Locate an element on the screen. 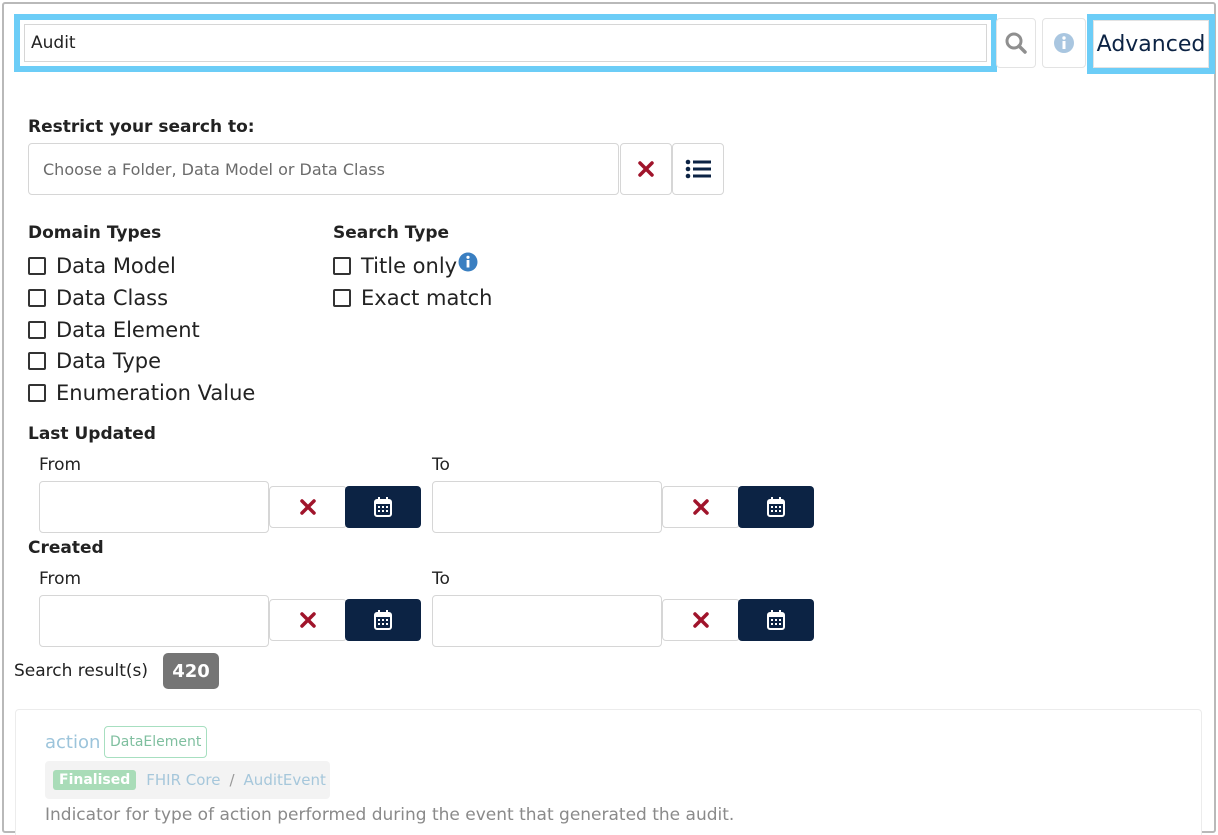 This screenshot has width=1218, height=835. last-updated-to-clear-button is located at coordinates (701, 507).